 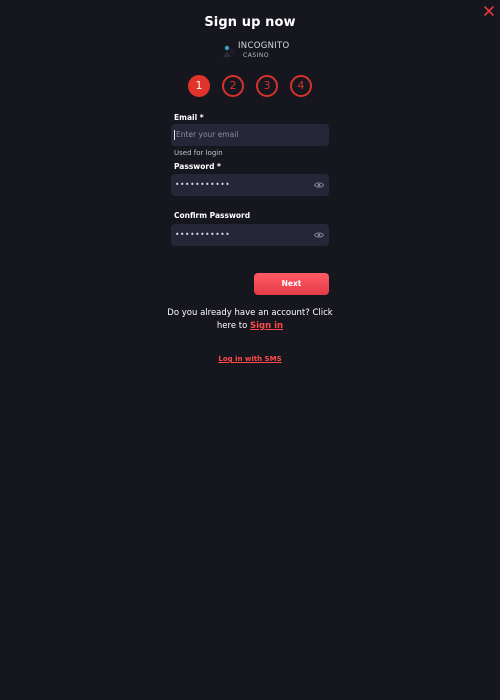 I want to click on confirm-password-label: Confirm Password, so click(x=212, y=215).